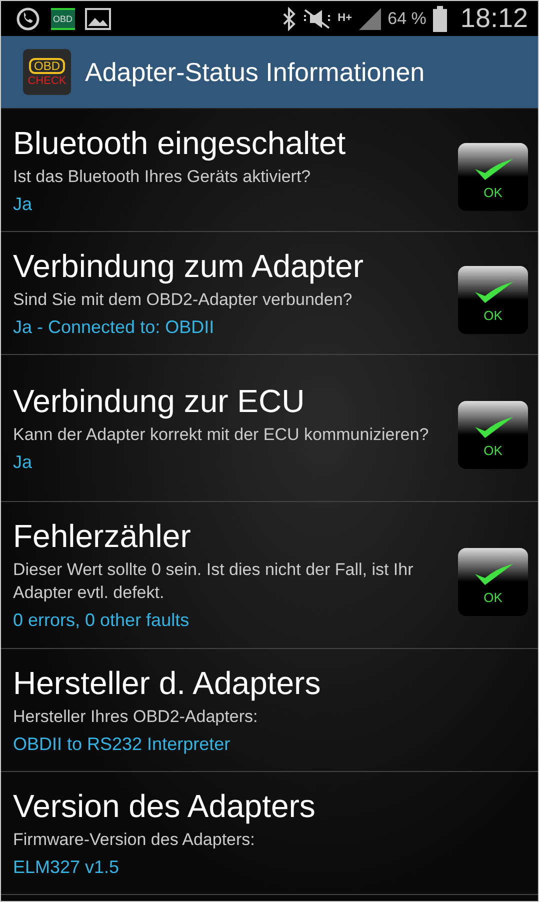 The image size is (539, 902). Describe the element at coordinates (162, 177) in the screenshot. I see `item-description: Ist das Bluetooth Ihres Geräts aktiviert?` at that location.